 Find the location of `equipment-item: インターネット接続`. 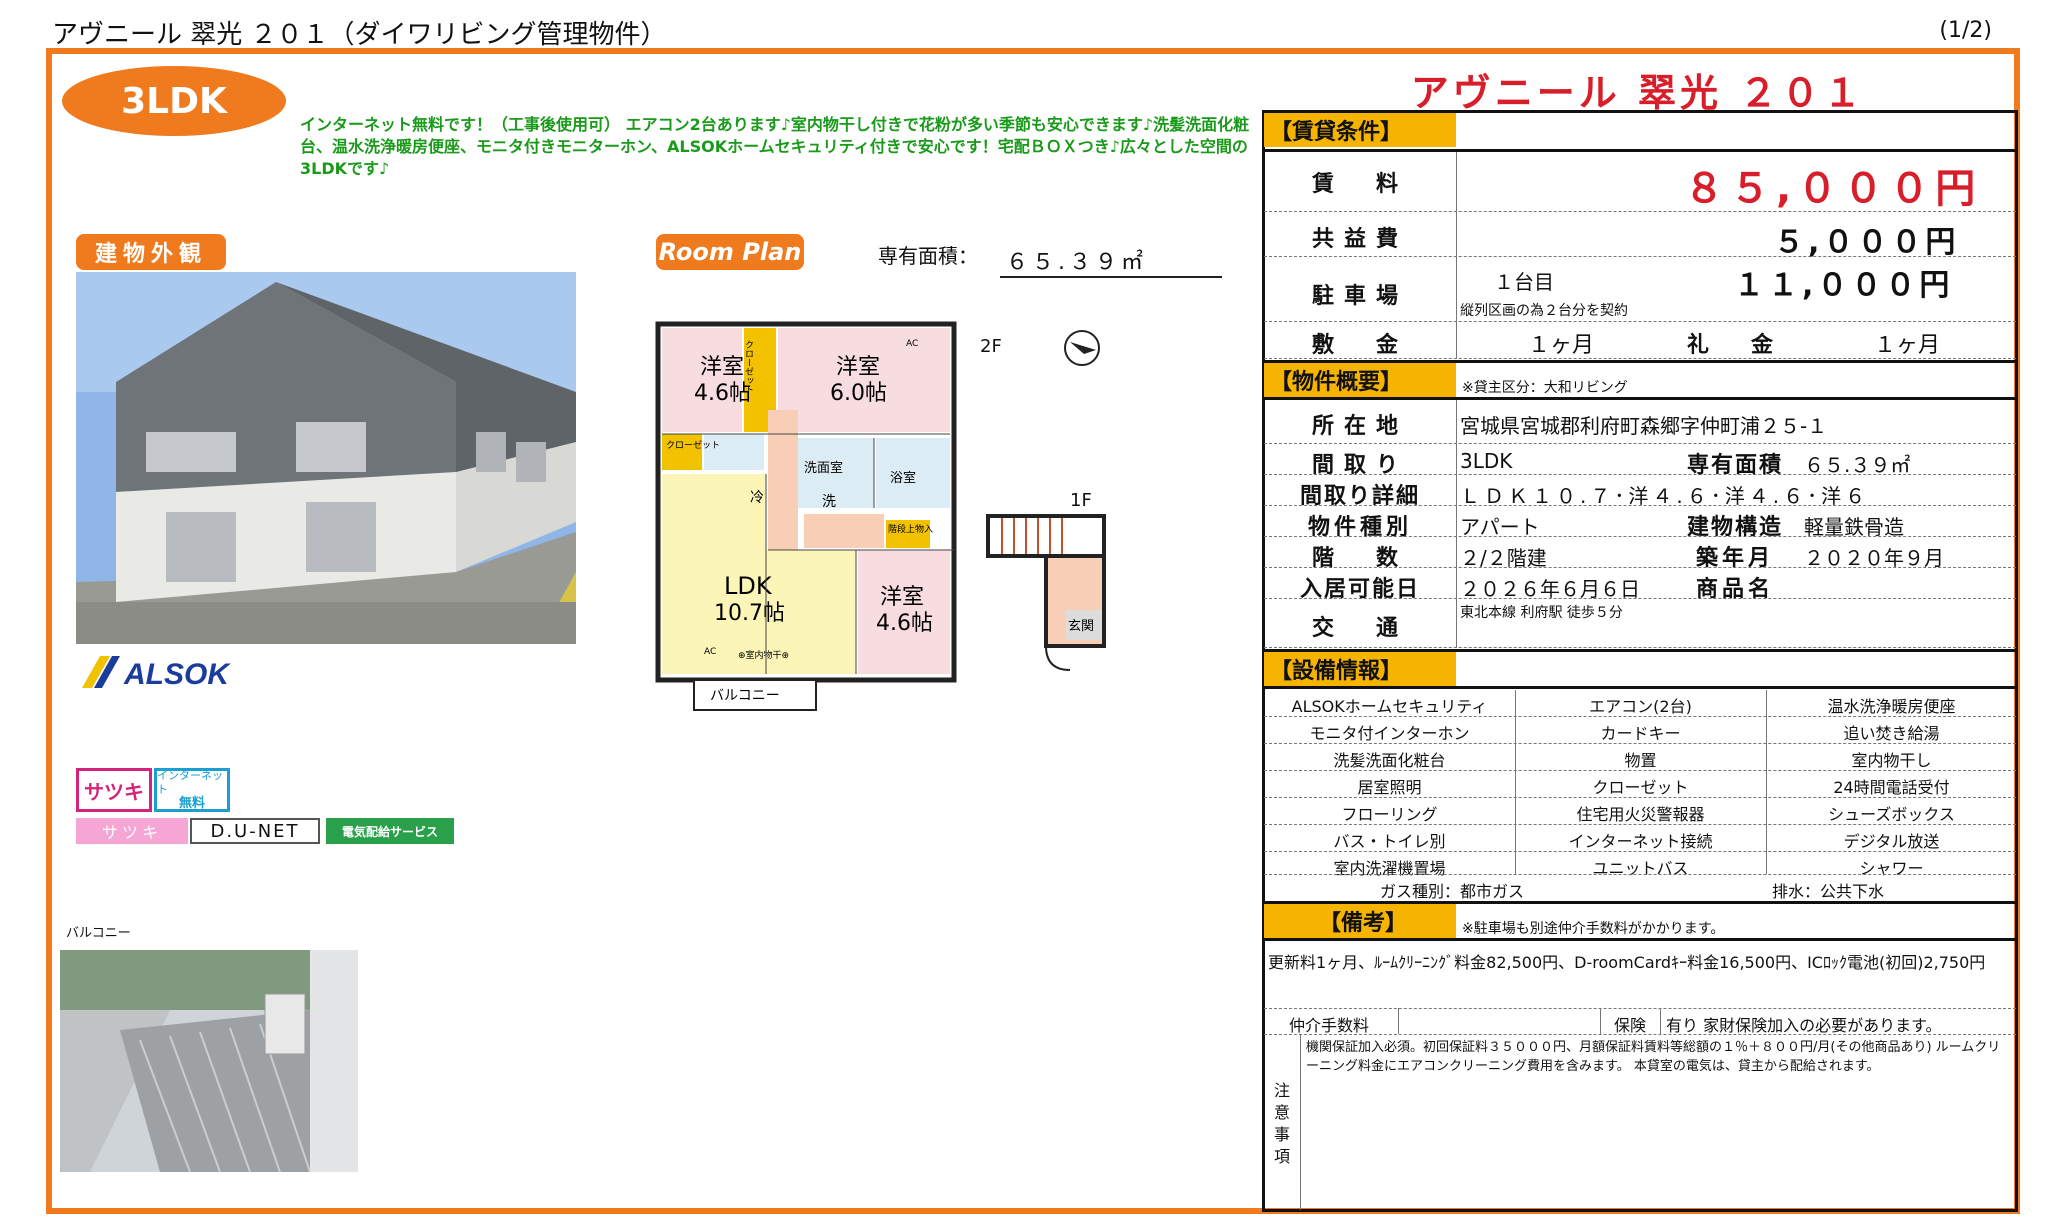

equipment-item: インターネット接続 is located at coordinates (1640, 841).